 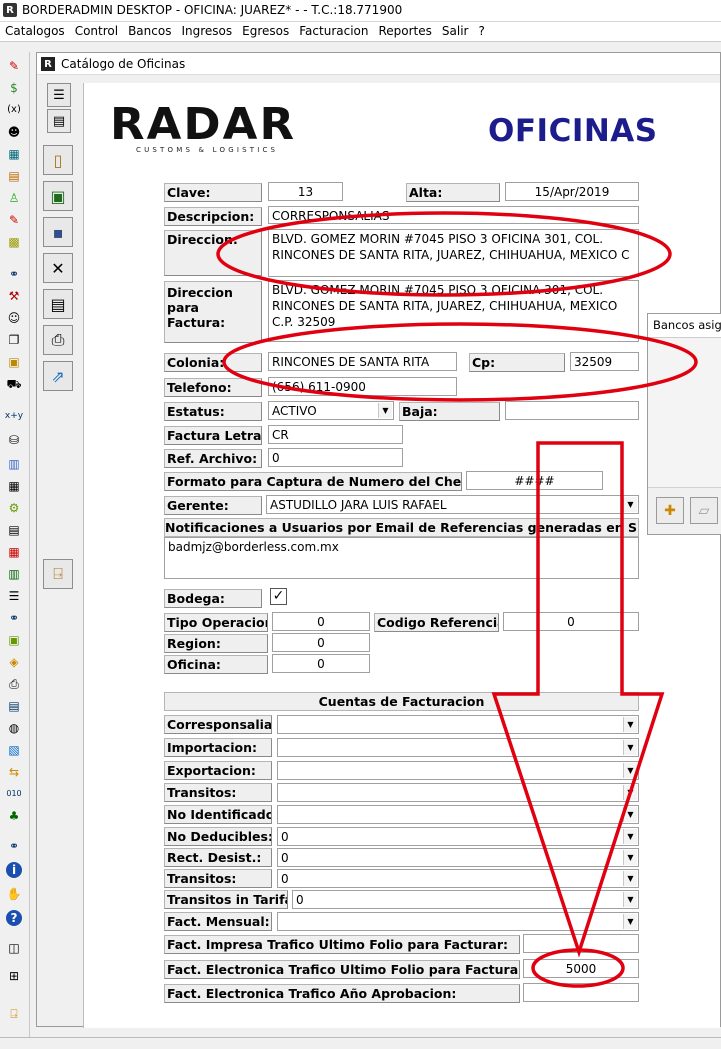 I want to click on region-field: 0, so click(x=321, y=642).